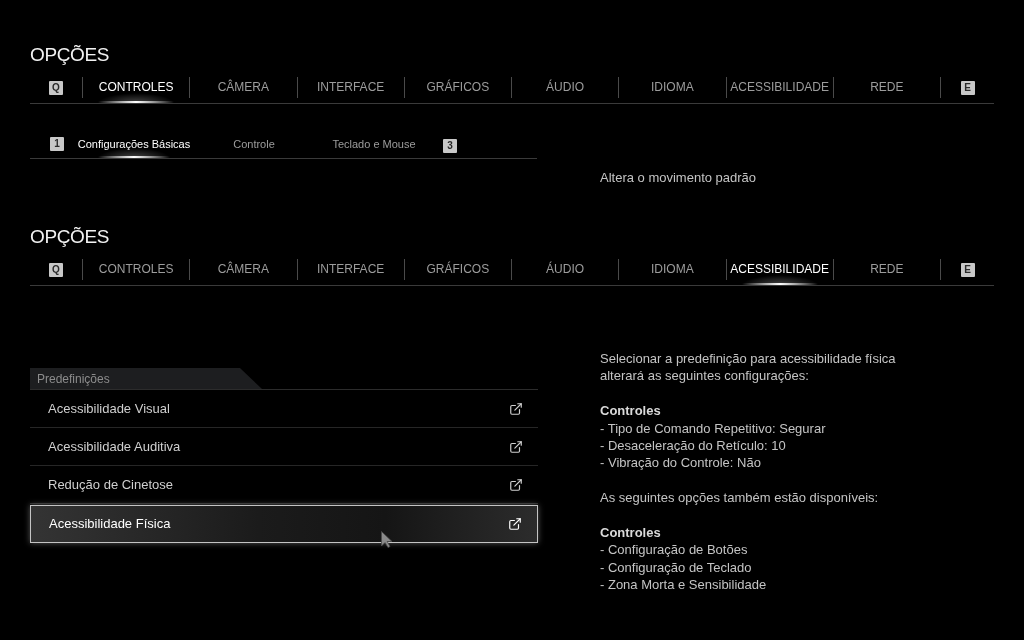 The height and width of the screenshot is (640, 1024). I want to click on subtab: Teclado e Mouse, so click(374, 144).